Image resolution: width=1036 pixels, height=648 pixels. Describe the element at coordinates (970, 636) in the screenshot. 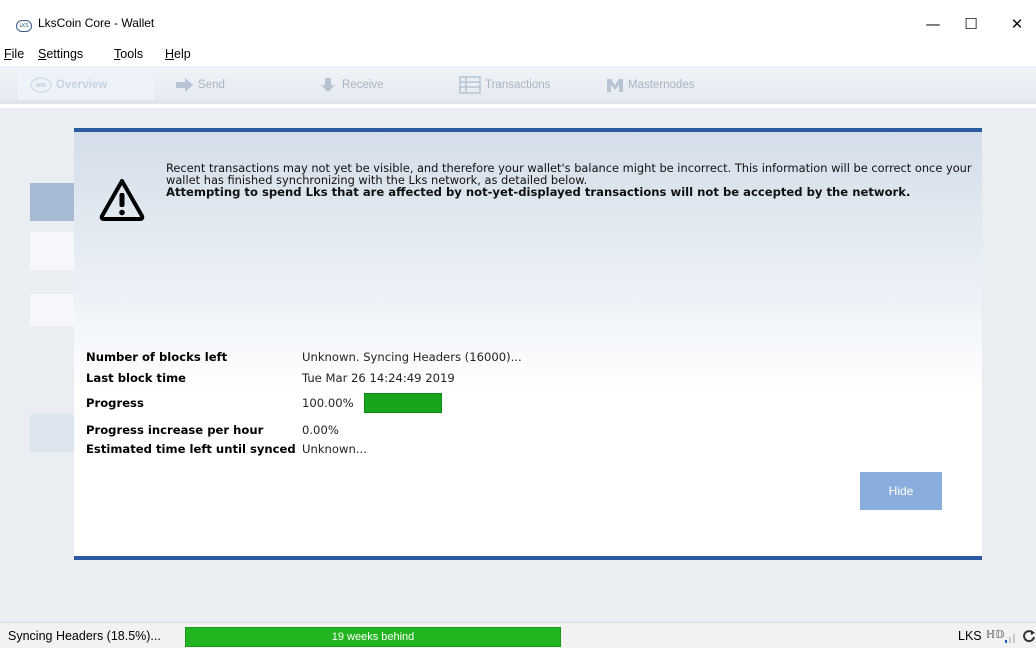

I see `unit-selector: LKS` at that location.